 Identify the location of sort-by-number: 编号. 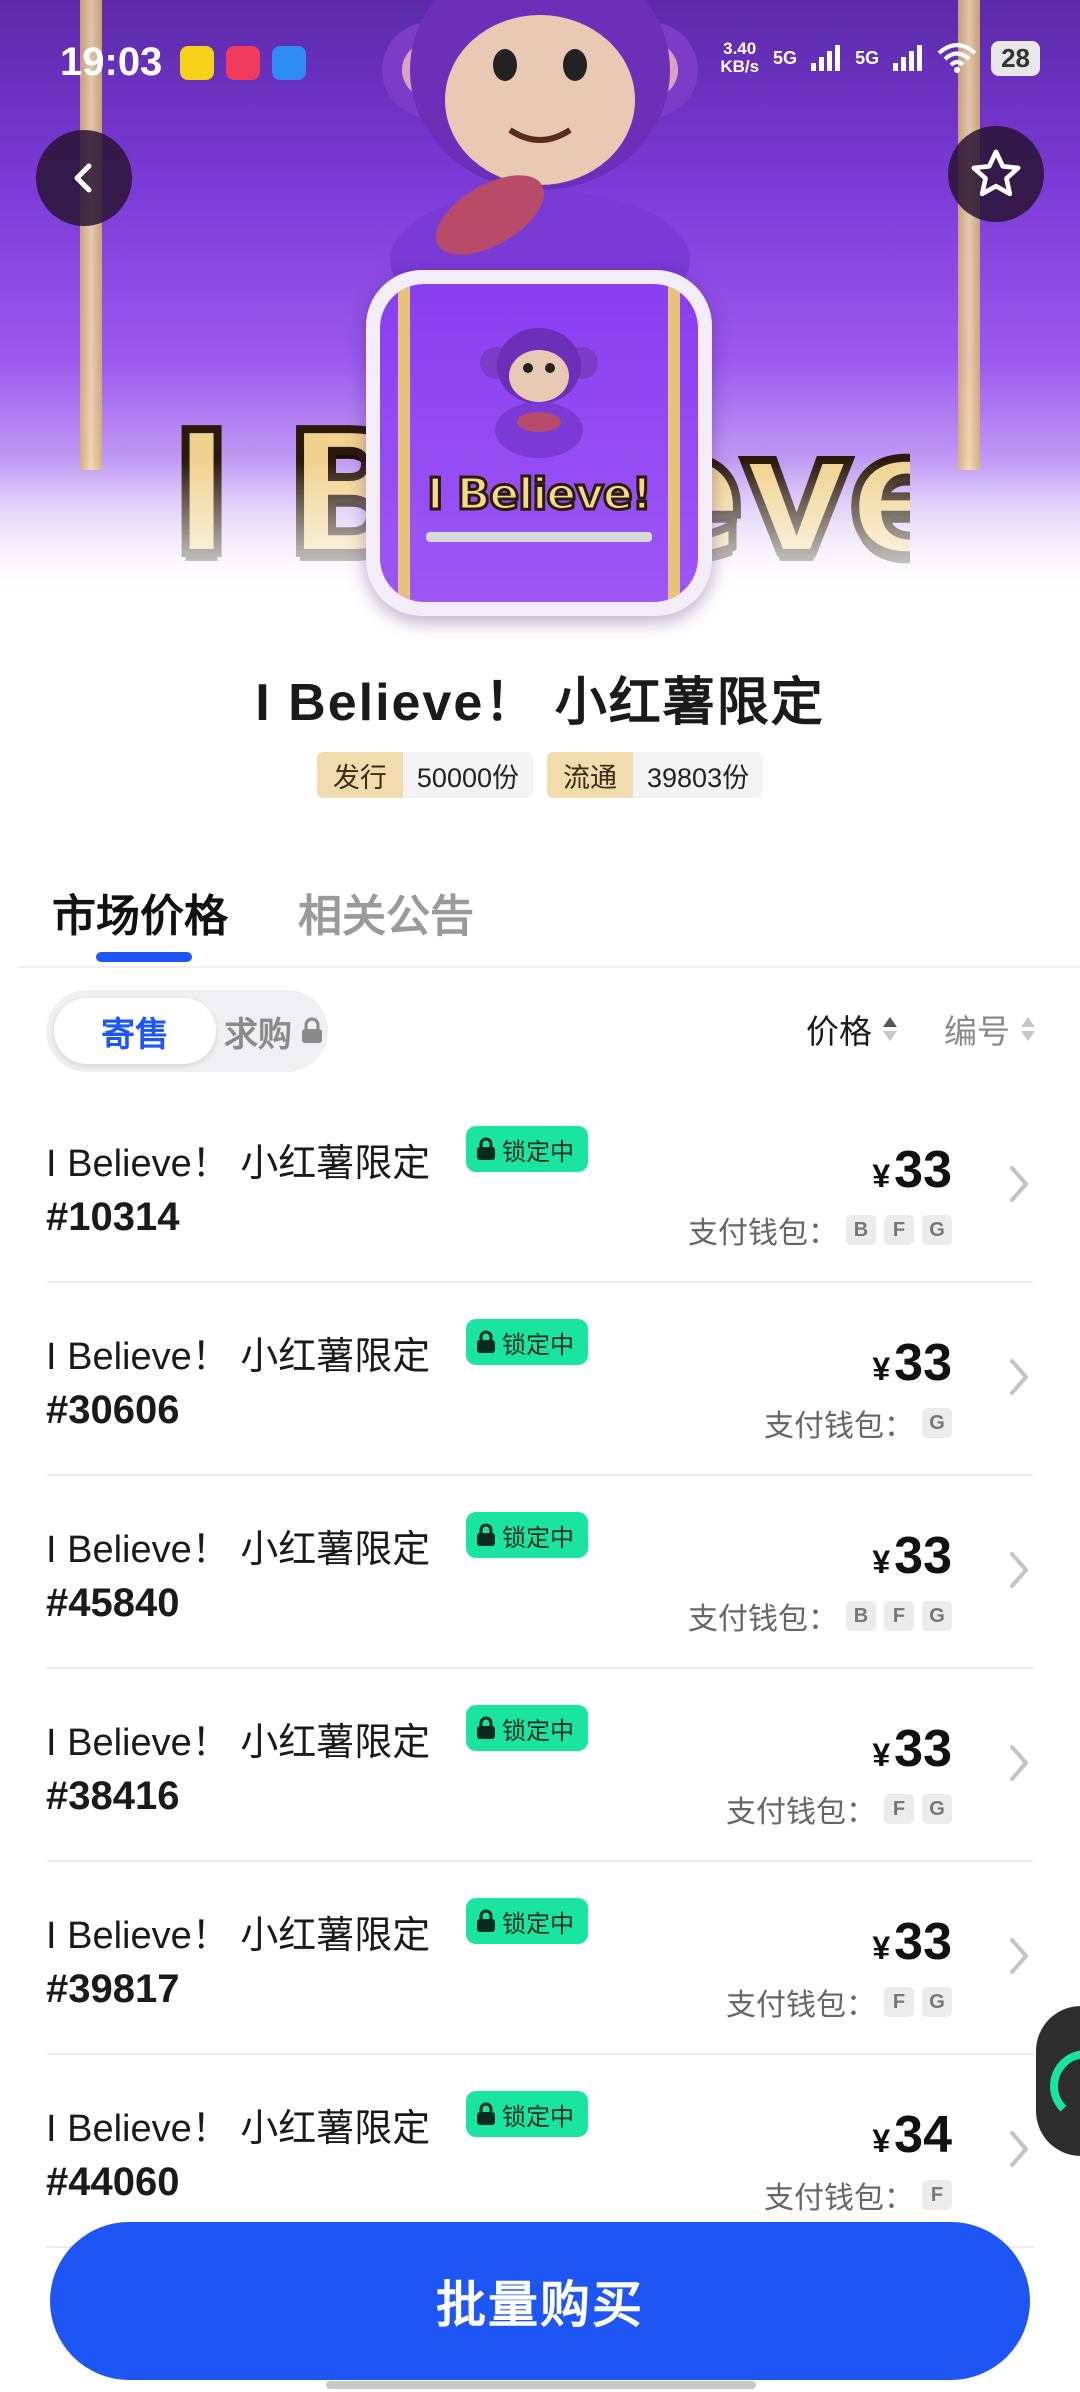
(990, 1029).